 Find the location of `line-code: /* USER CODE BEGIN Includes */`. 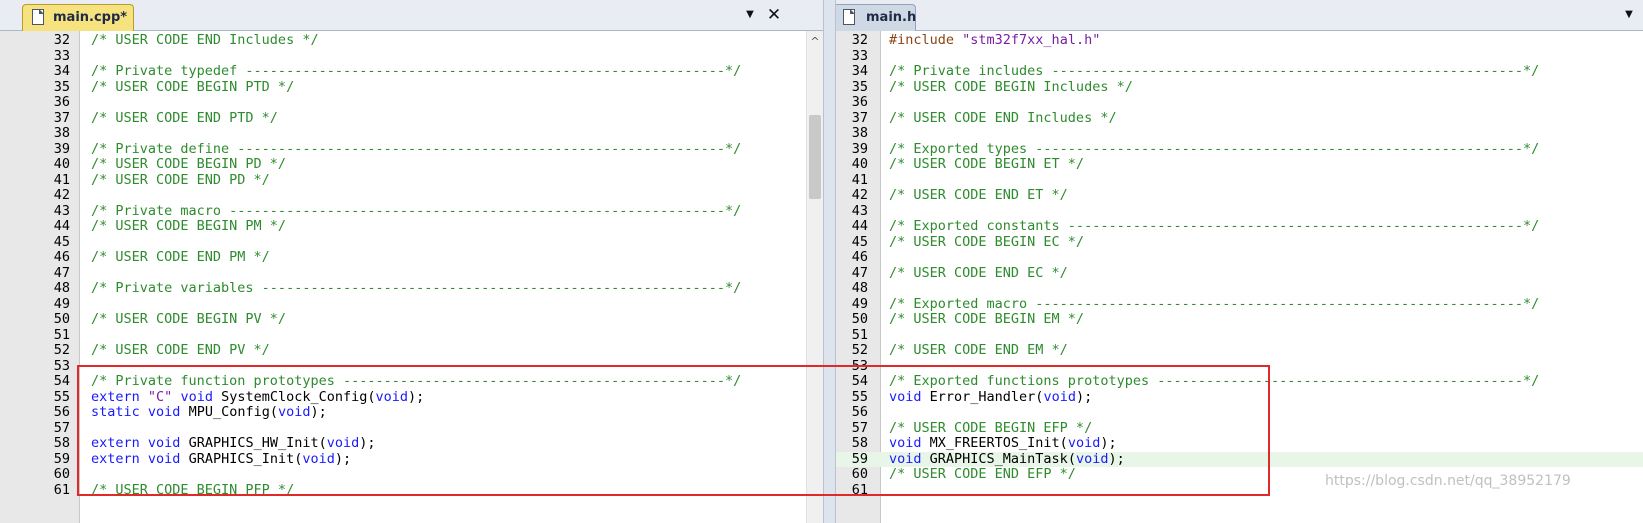

line-code: /* USER CODE BEGIN Includes */ is located at coordinates (1011, 87).